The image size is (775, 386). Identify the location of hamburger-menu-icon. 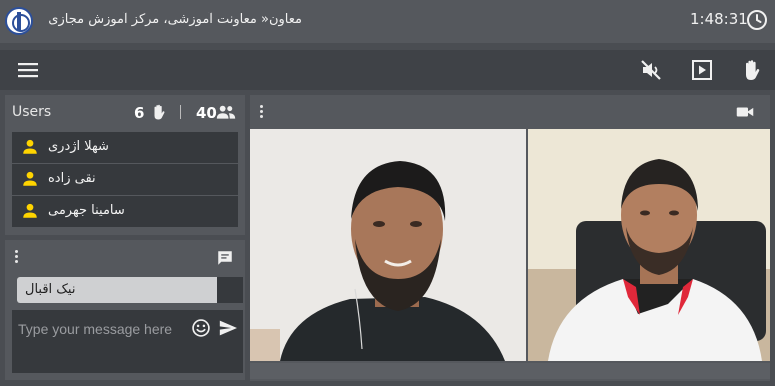
(28, 70).